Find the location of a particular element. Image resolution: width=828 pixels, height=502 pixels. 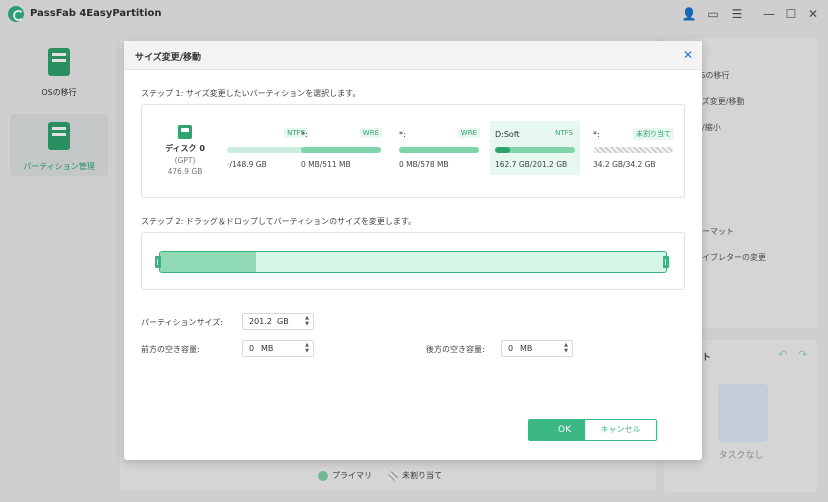

space-before-value: 0 is located at coordinates (252, 348).